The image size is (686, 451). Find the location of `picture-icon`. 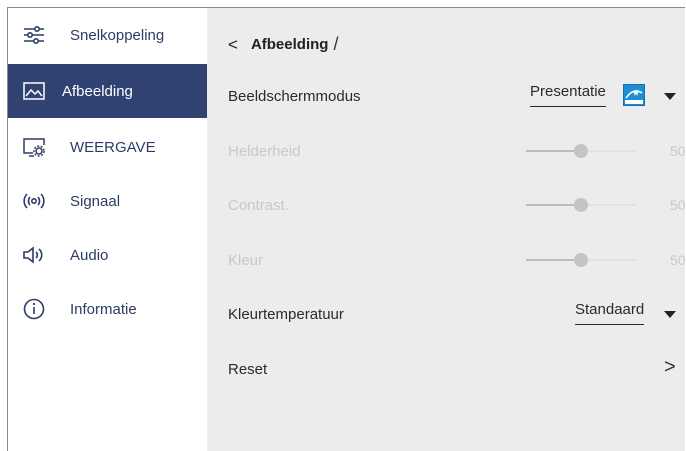

picture-icon is located at coordinates (34, 91).